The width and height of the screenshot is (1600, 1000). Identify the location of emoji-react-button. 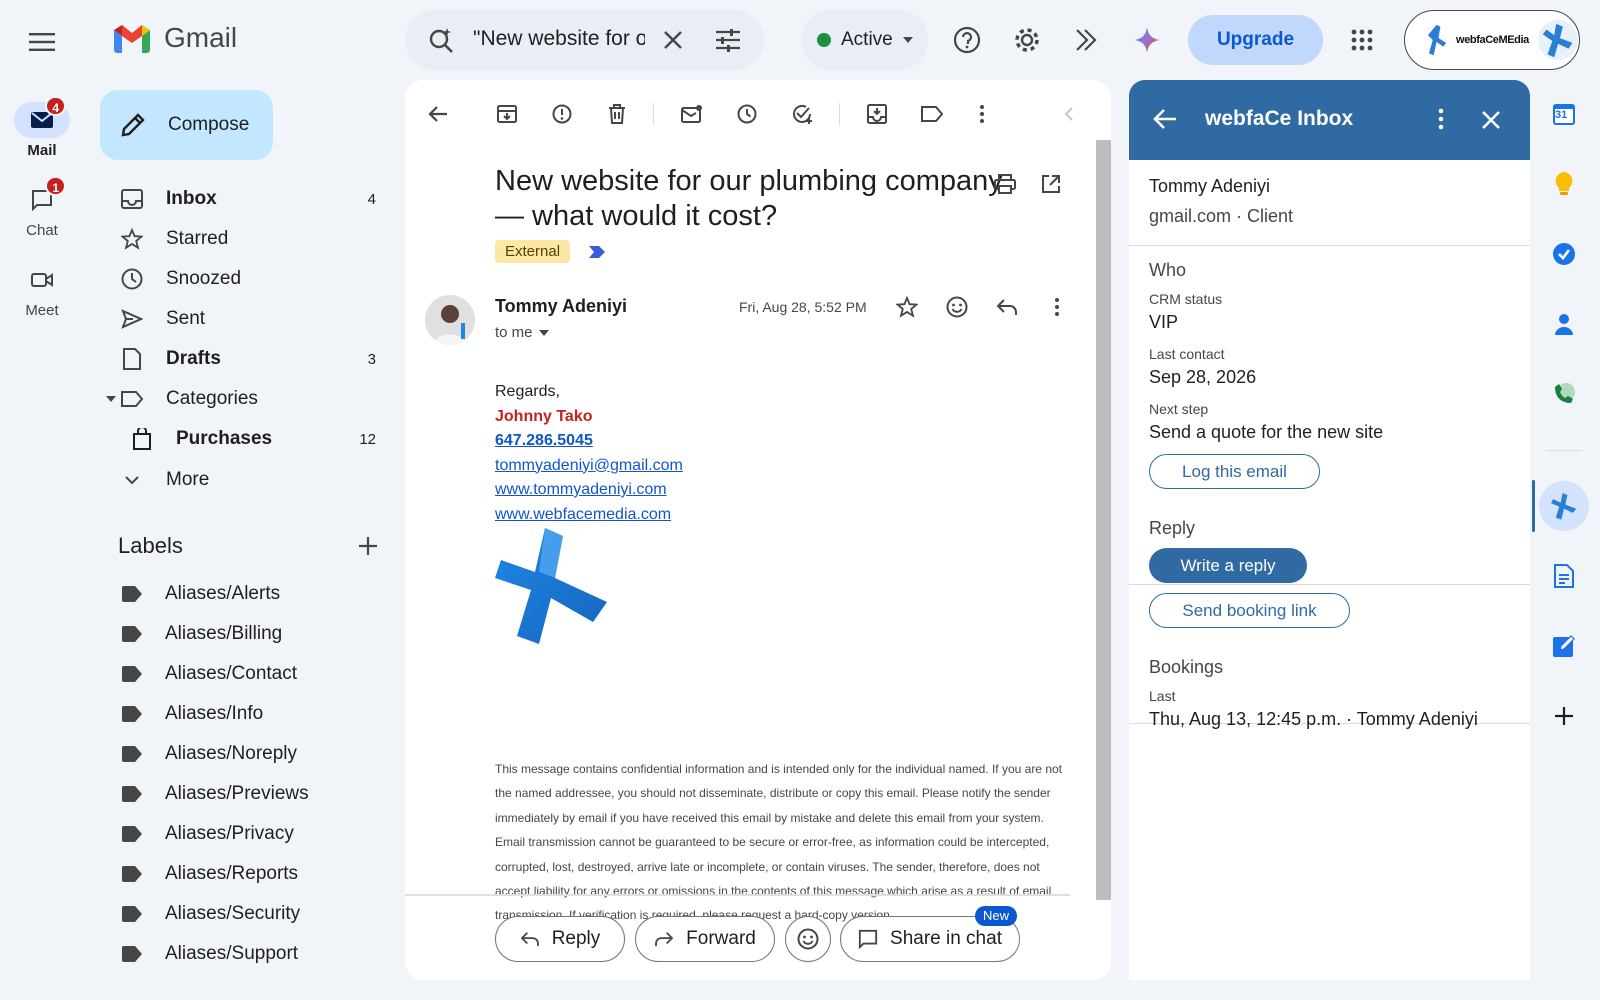
(808, 939).